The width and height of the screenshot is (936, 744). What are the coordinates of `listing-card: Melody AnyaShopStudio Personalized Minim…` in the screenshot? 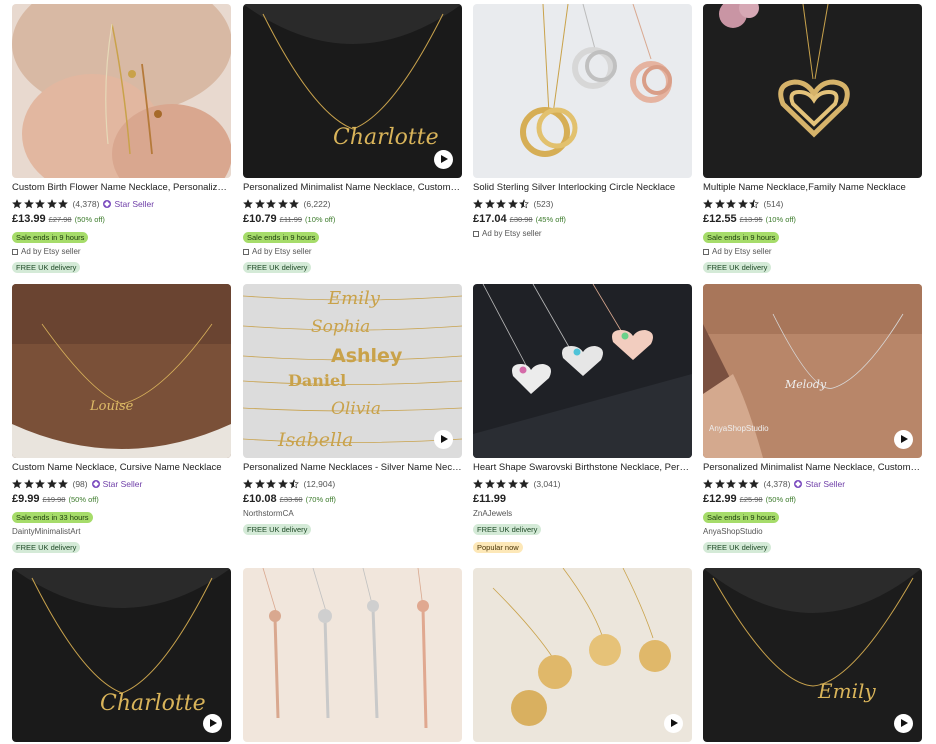 It's located at (812, 419).